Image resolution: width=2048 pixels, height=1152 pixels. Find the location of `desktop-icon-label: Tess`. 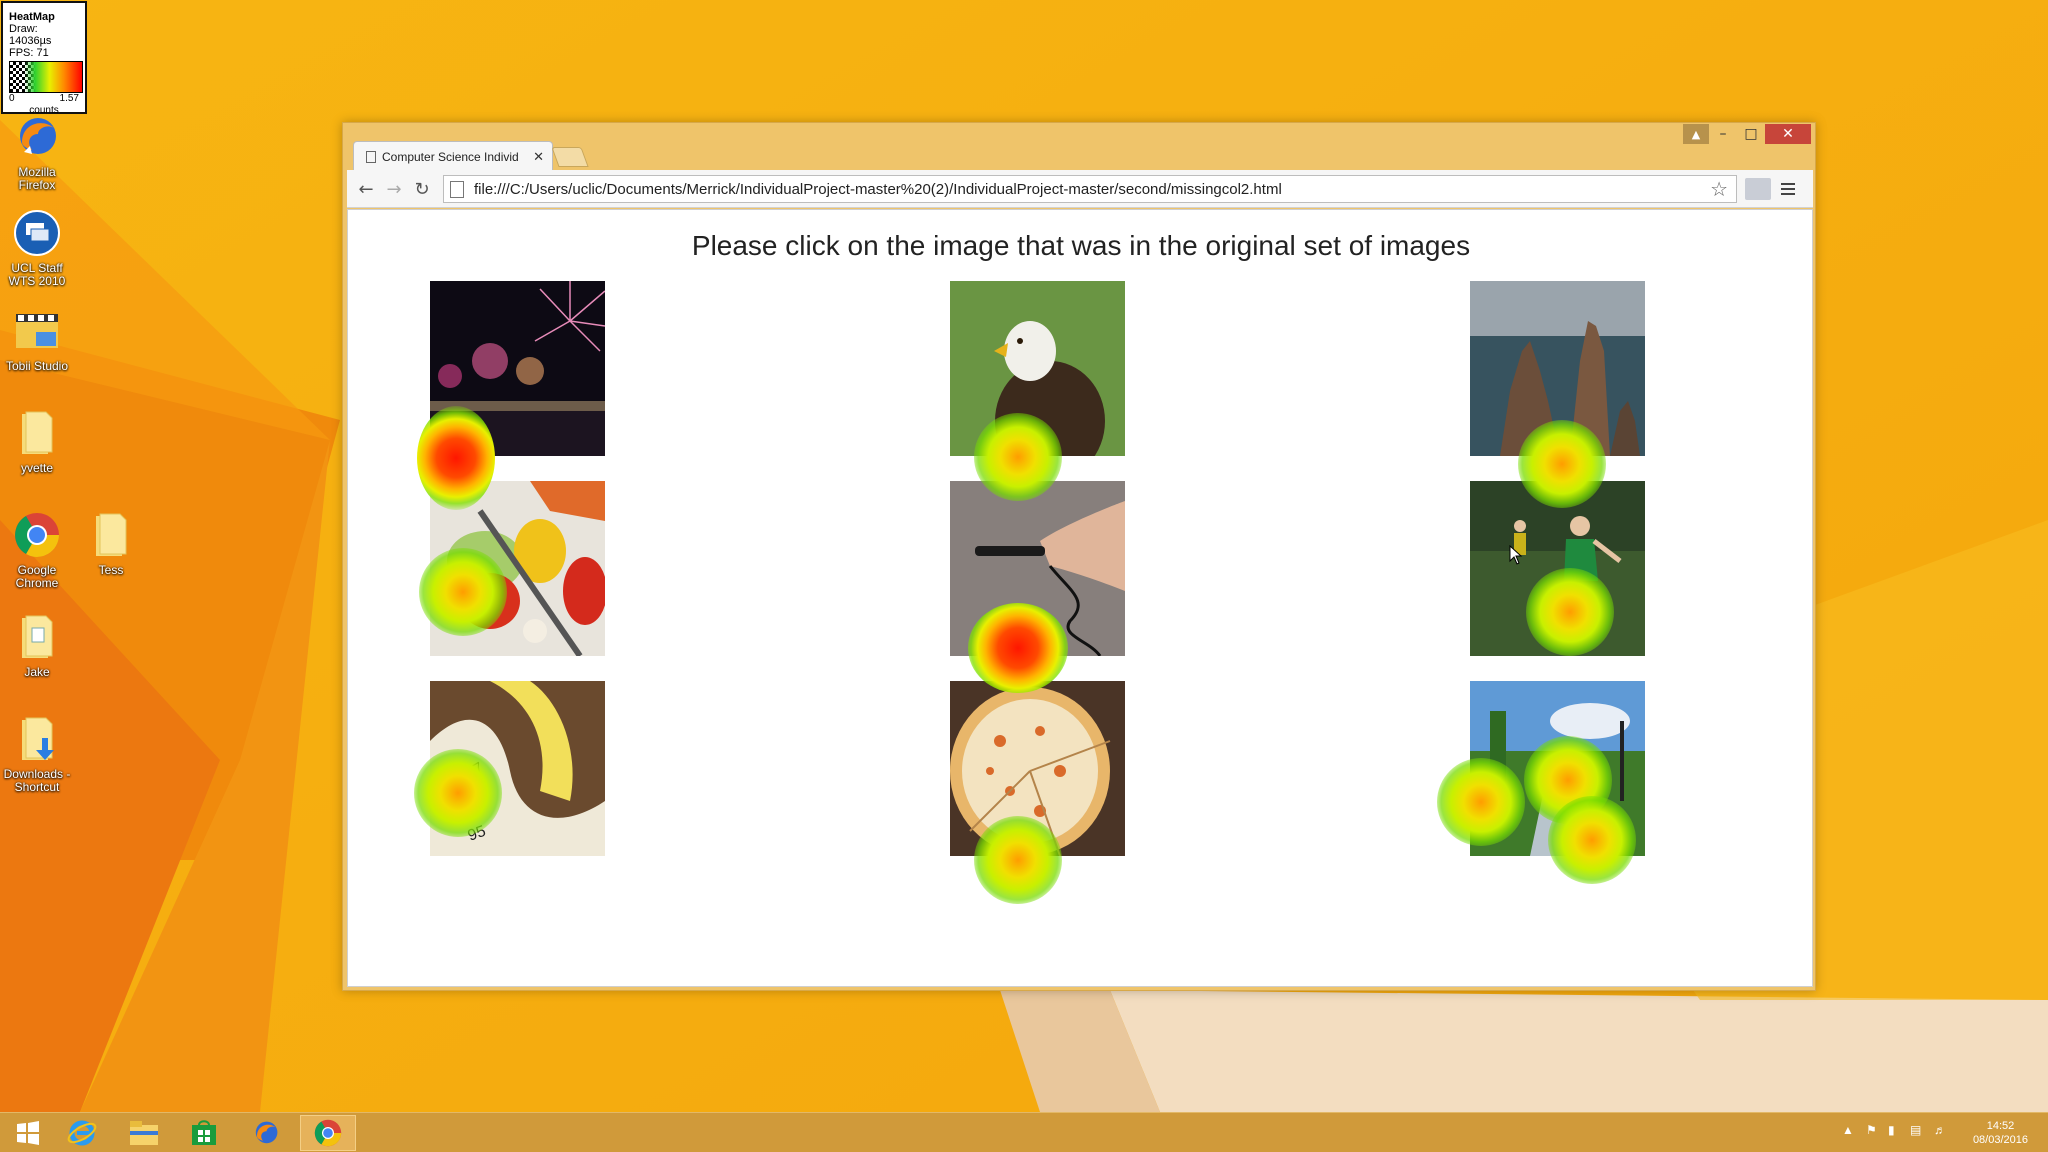

desktop-icon-label: Tess is located at coordinates (111, 570).